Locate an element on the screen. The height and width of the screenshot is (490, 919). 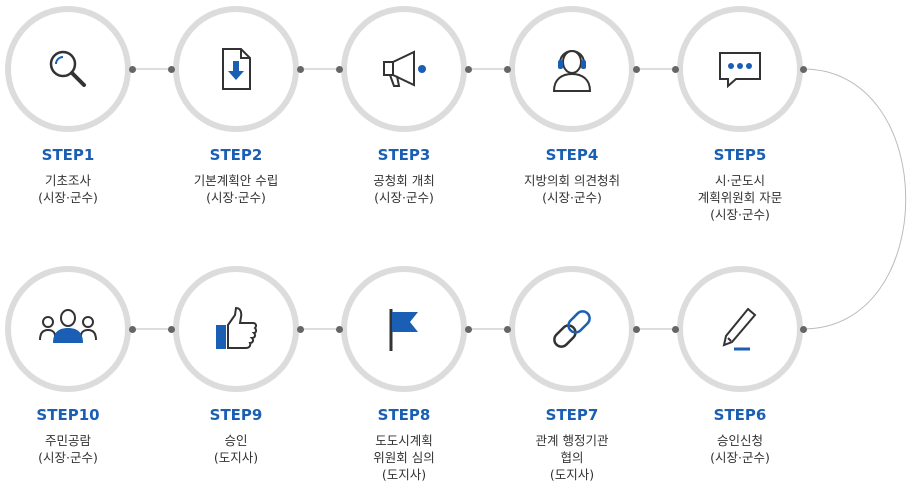
pen-icon is located at coordinates (739, 329).